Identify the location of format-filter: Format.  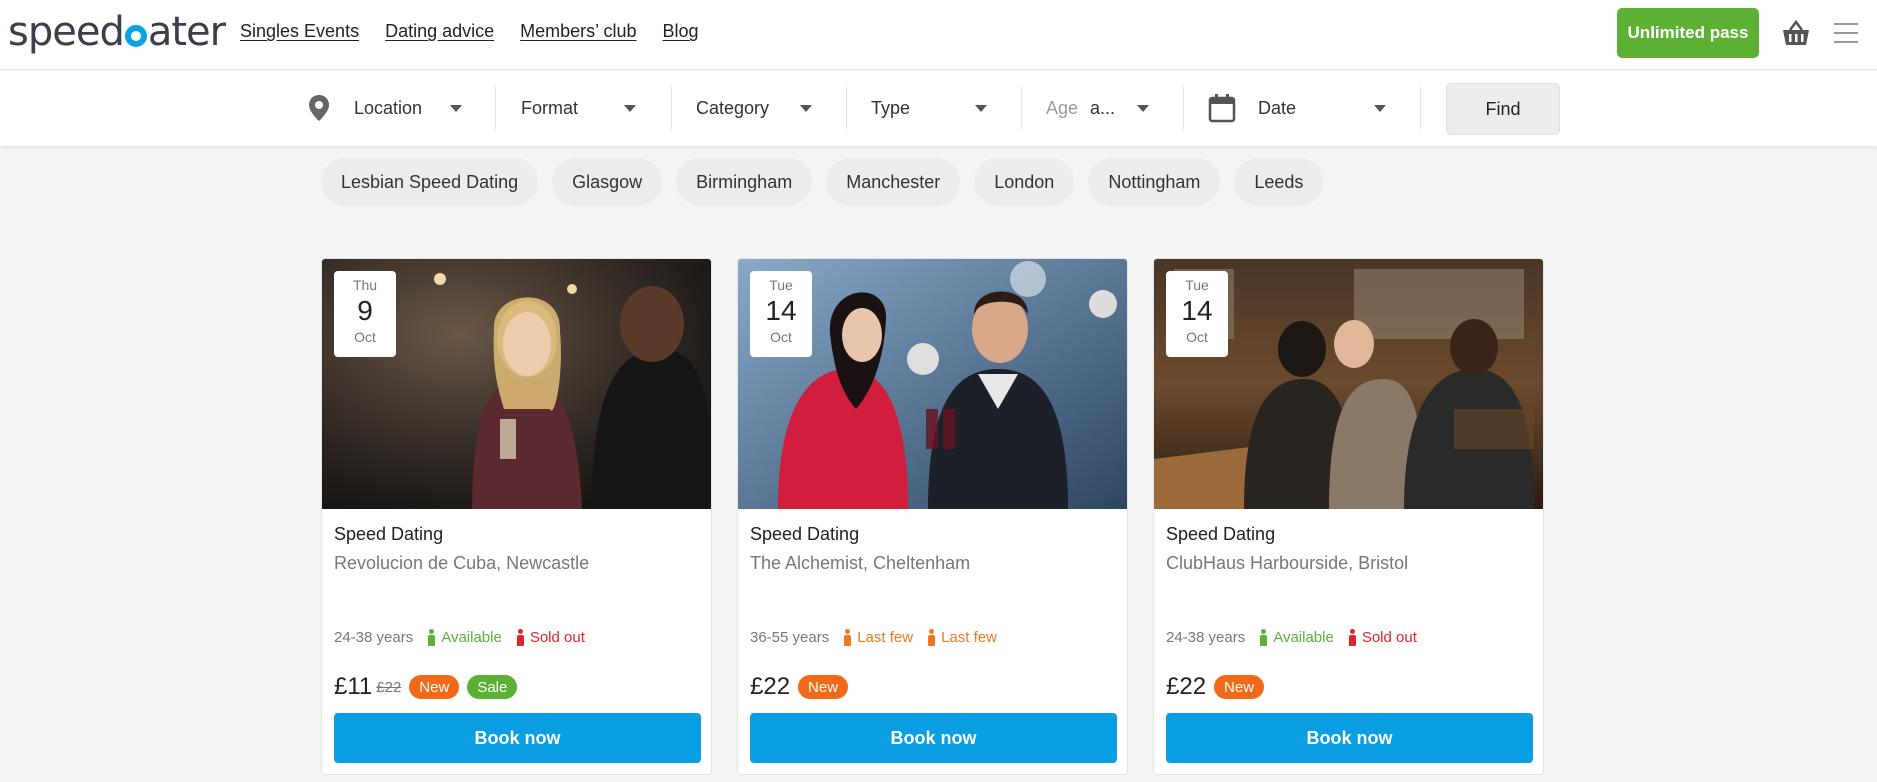
(578, 108).